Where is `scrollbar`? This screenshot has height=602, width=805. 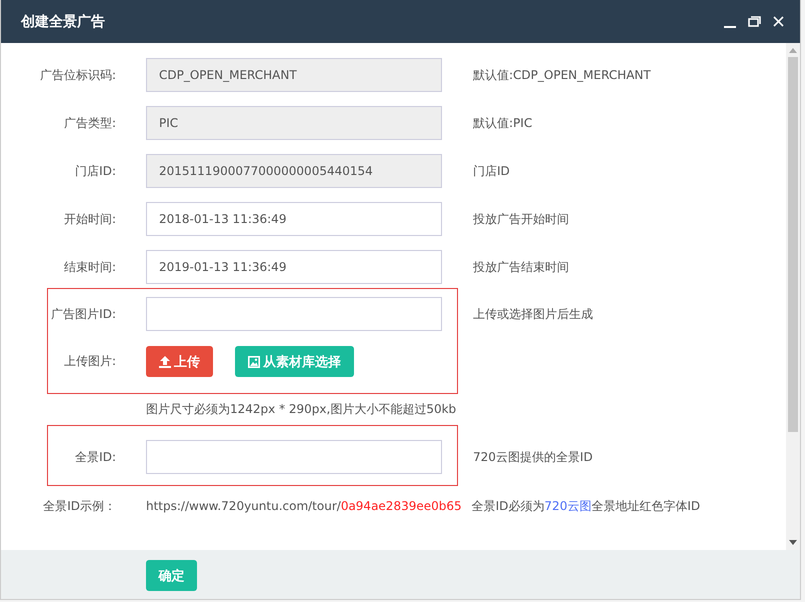 scrollbar is located at coordinates (793, 296).